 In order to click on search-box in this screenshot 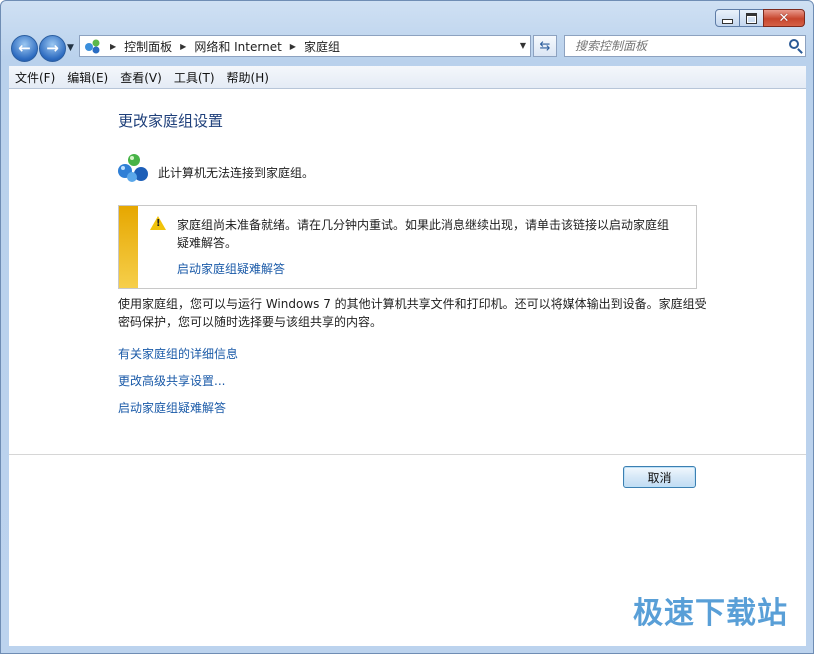, I will do `click(685, 46)`.